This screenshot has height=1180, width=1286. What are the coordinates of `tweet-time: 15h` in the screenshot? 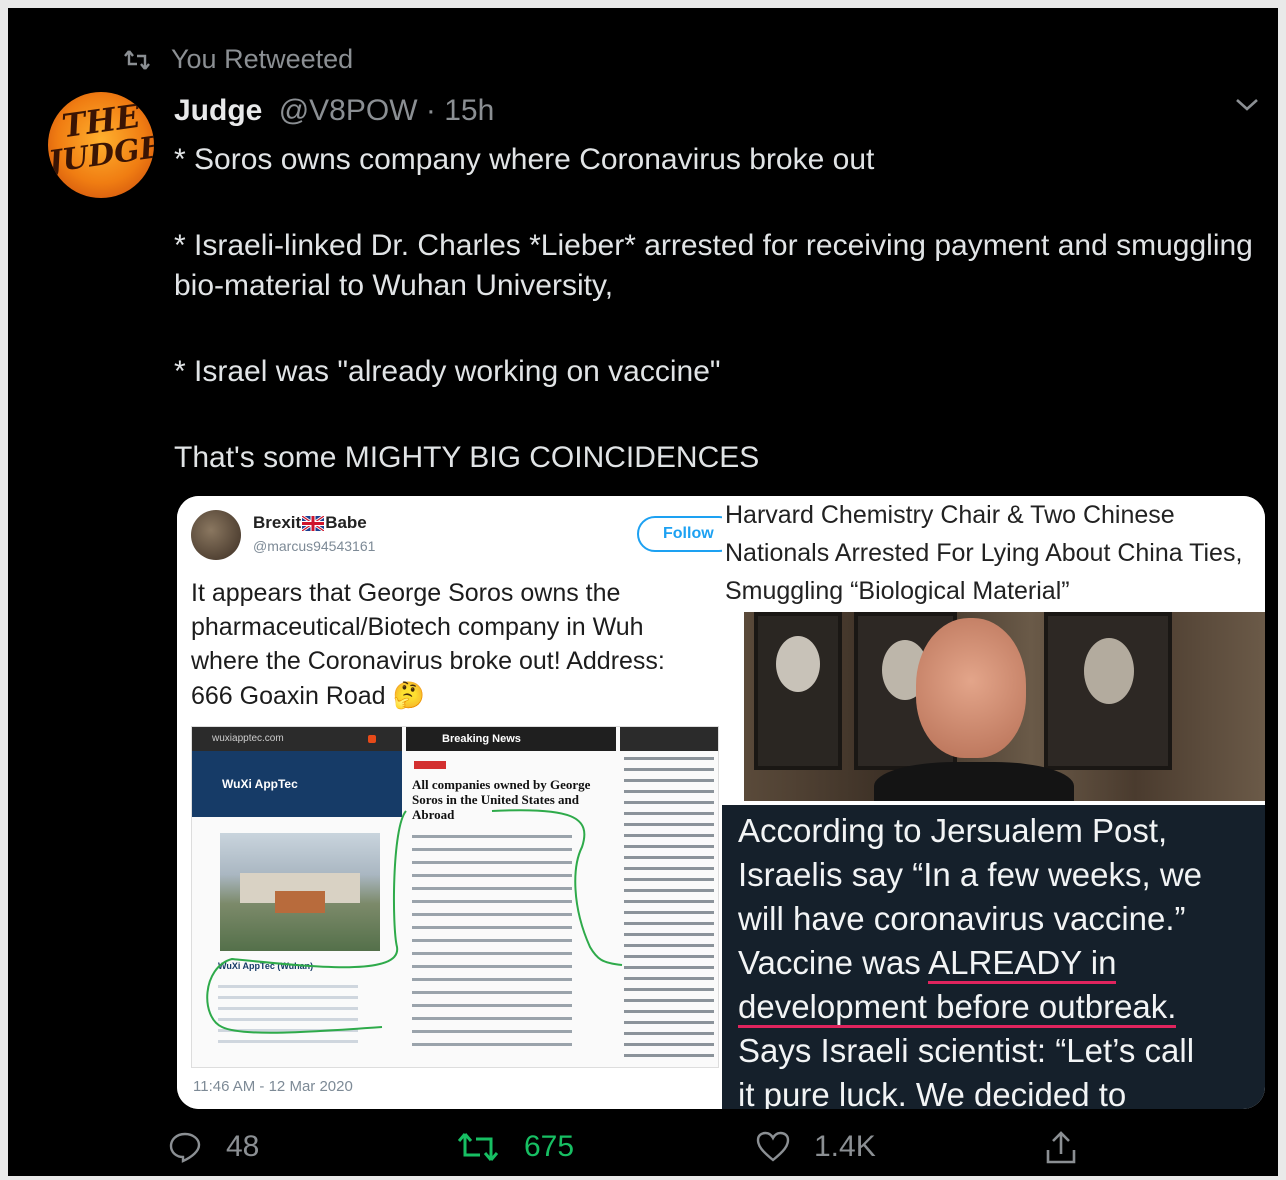 It's located at (469, 110).